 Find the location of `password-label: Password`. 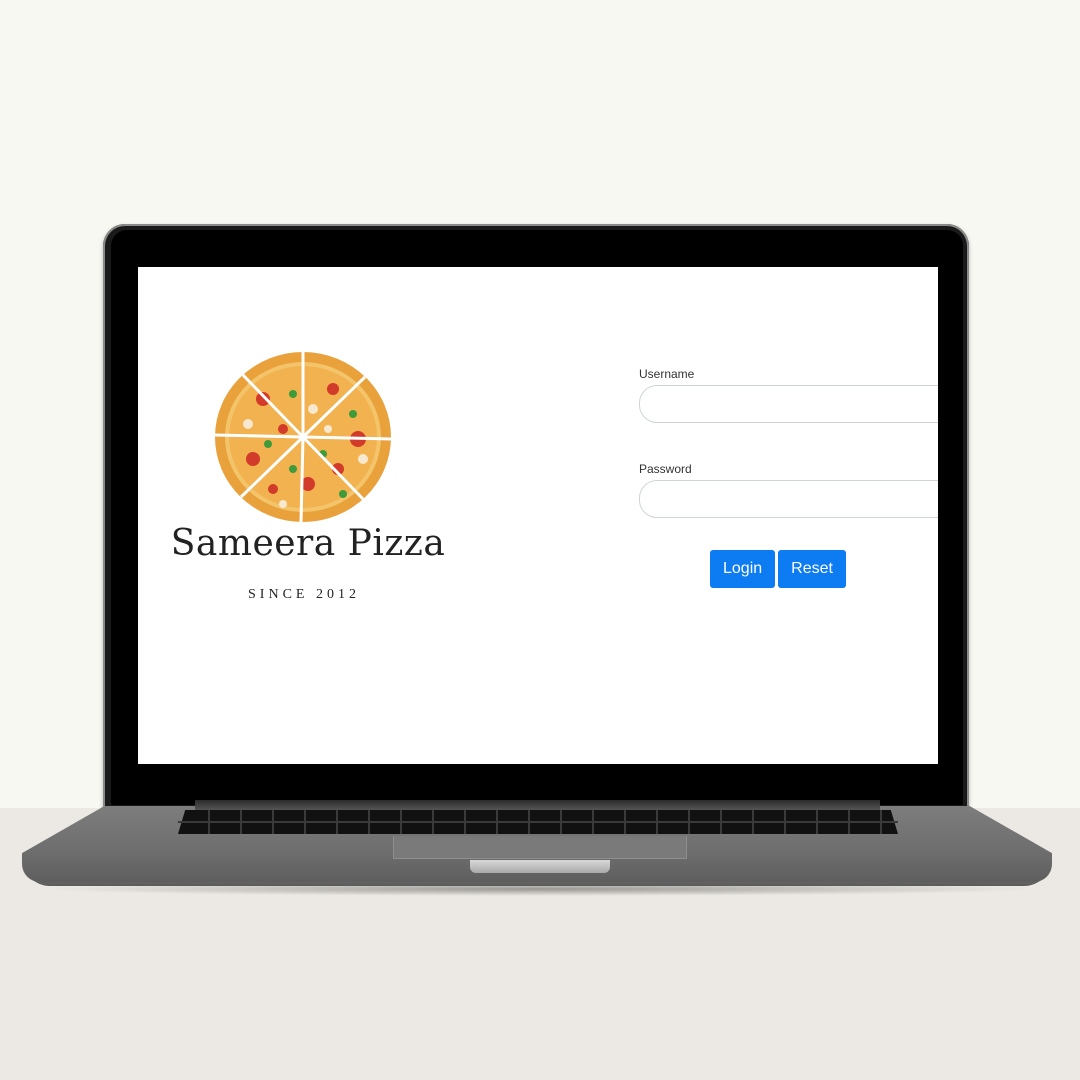

password-label: Password is located at coordinates (665, 469).